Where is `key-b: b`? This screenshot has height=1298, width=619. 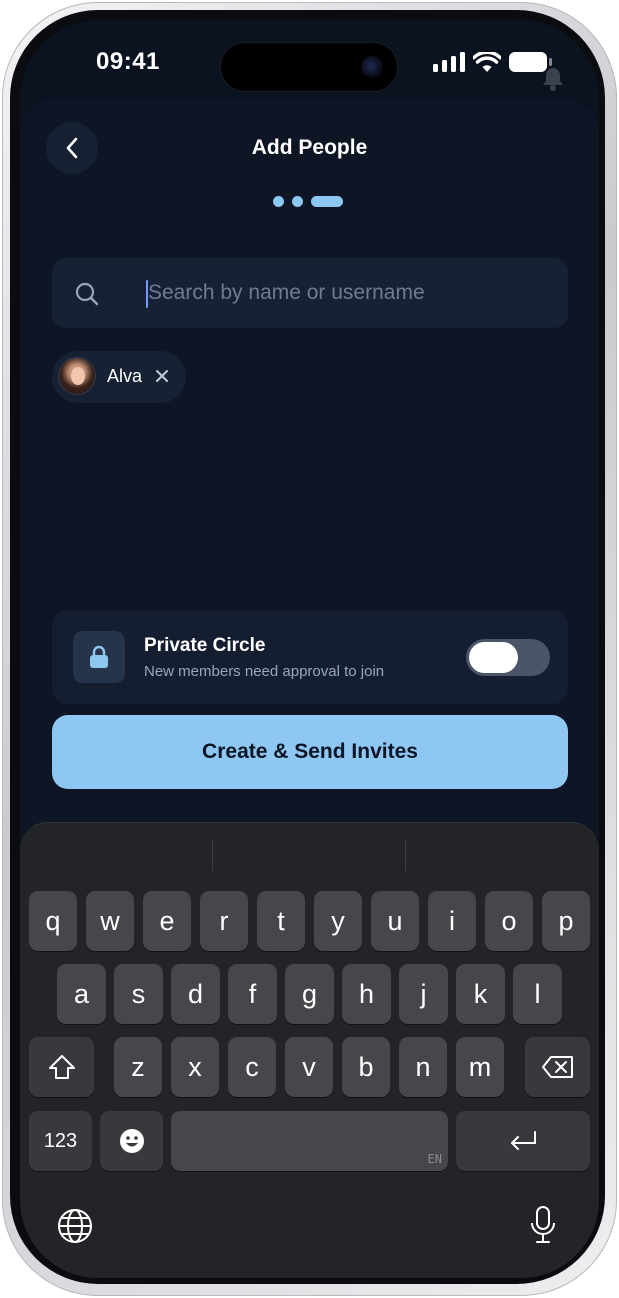 key-b: b is located at coordinates (366, 1067).